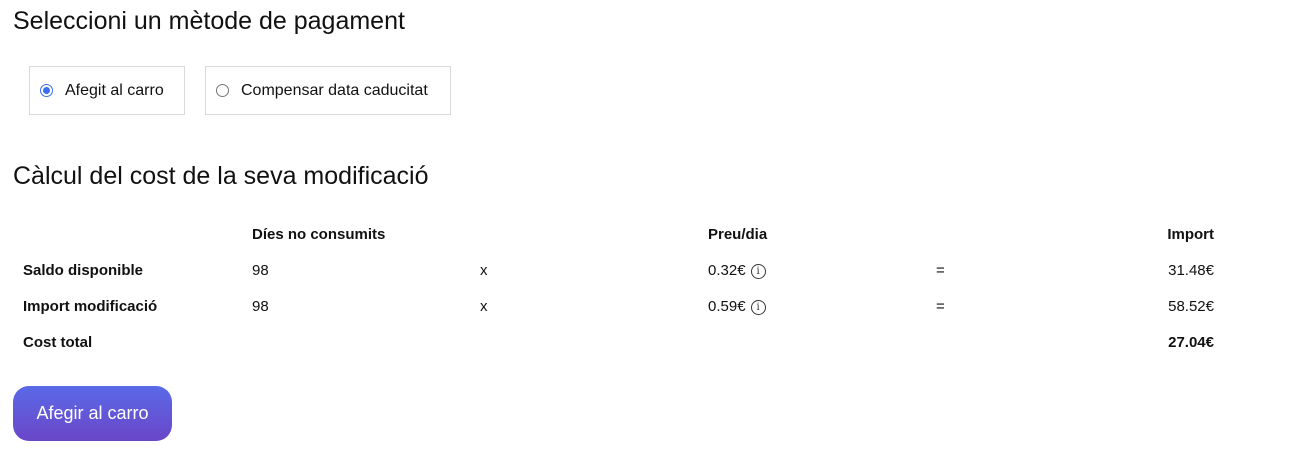  What do you see at coordinates (738, 234) in the screenshot?
I see `column-header-price: Preu/dia` at bounding box center [738, 234].